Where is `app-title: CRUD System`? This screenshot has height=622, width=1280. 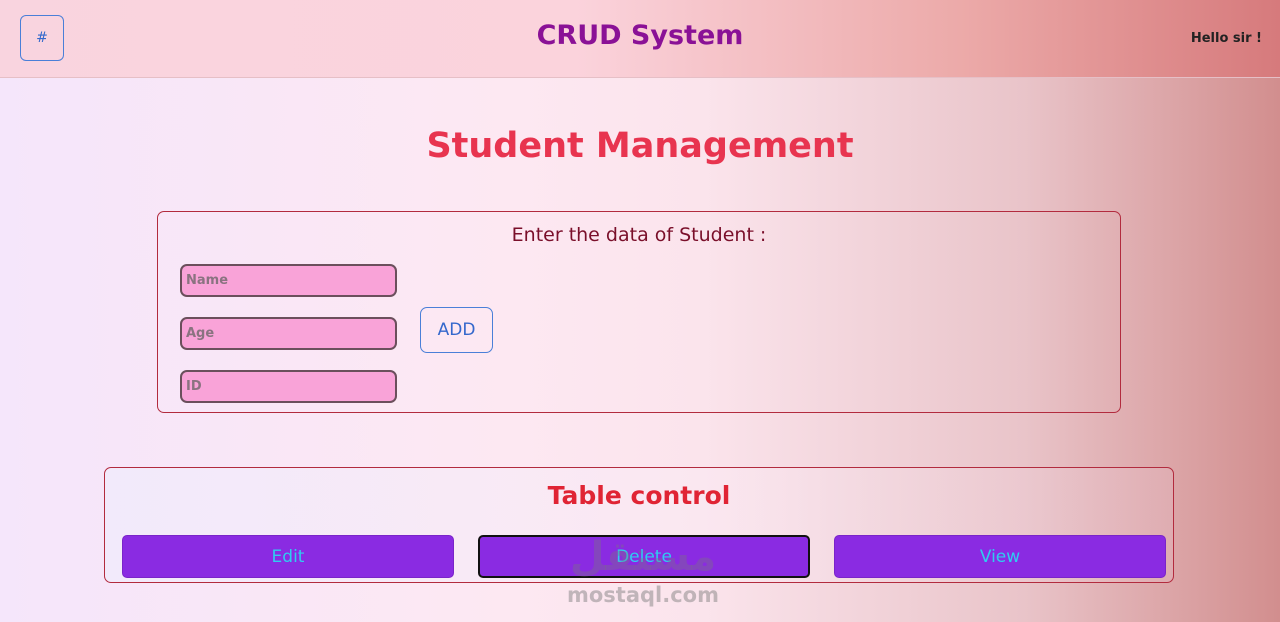 app-title: CRUD System is located at coordinates (640, 35).